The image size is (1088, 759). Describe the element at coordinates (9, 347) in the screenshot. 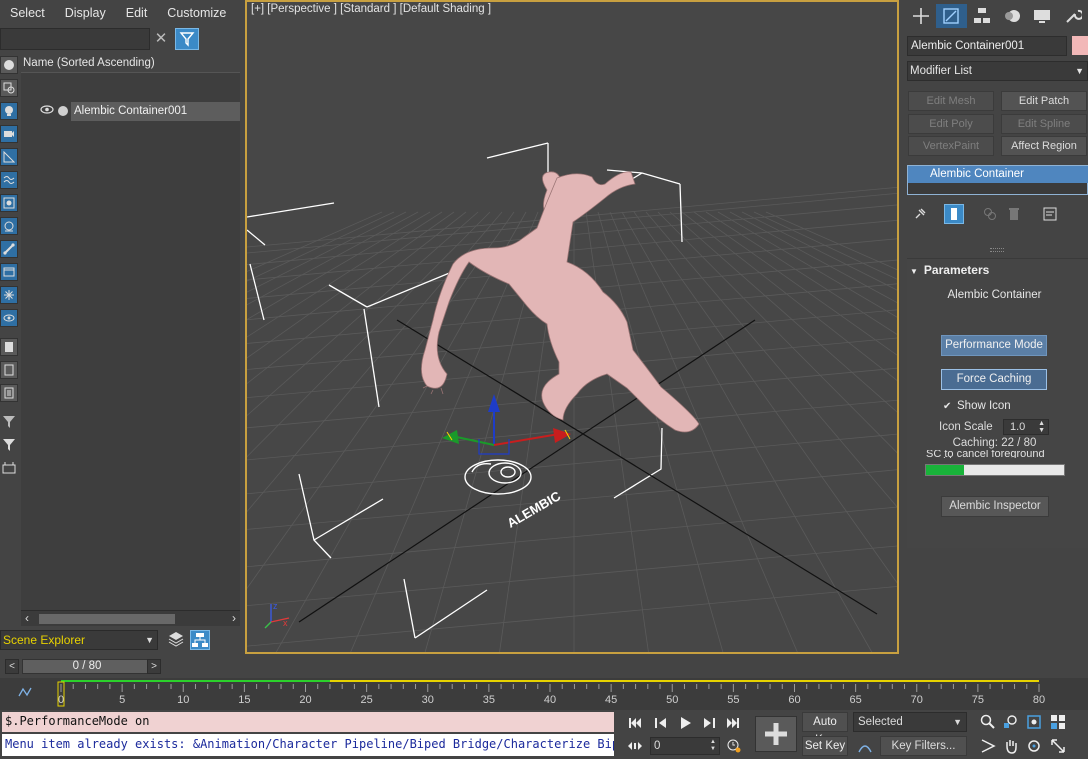

I see `display-all-icon` at that location.